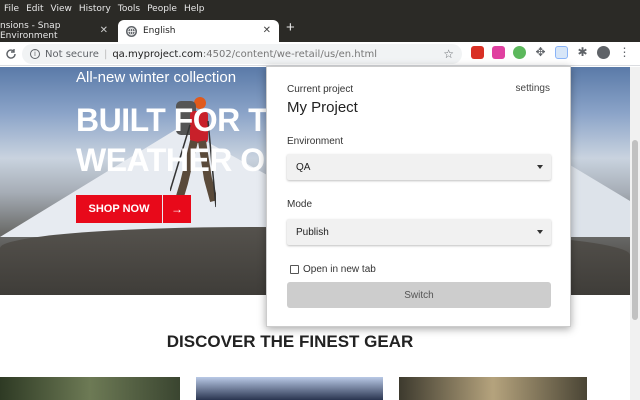 Image resolution: width=640 pixels, height=400 pixels. Describe the element at coordinates (603, 52) in the screenshot. I see `profile-avatar-icon` at that location.